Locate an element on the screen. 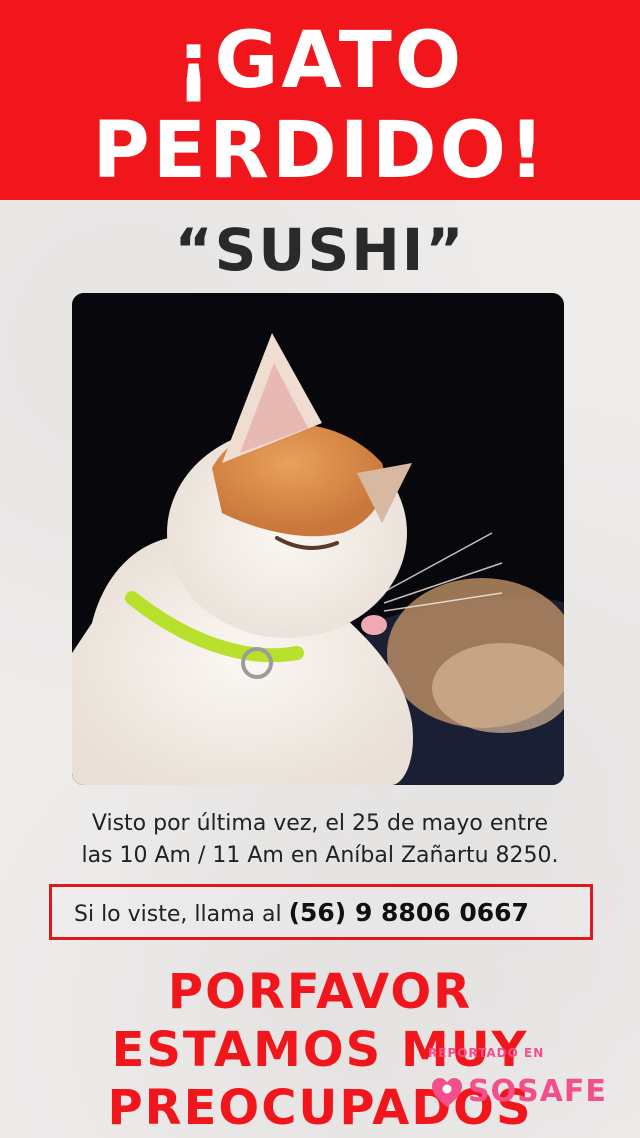 The width and height of the screenshot is (640, 1138). sosafe-watermark: REPORTADO EN SOSAFE is located at coordinates (527, 1086).